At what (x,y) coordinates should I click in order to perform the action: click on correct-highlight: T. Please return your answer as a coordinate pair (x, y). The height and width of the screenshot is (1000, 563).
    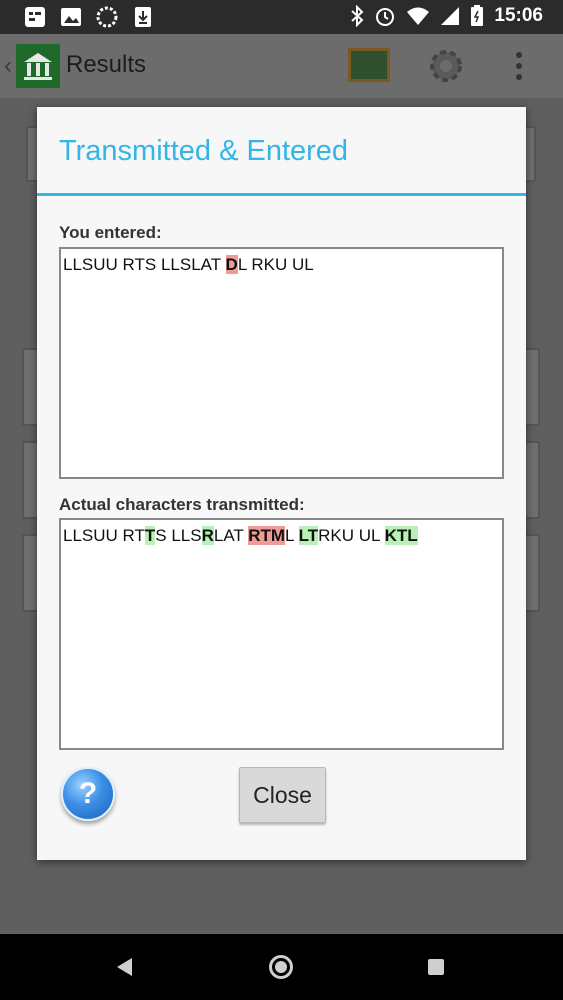
    Looking at the image, I should click on (150, 535).